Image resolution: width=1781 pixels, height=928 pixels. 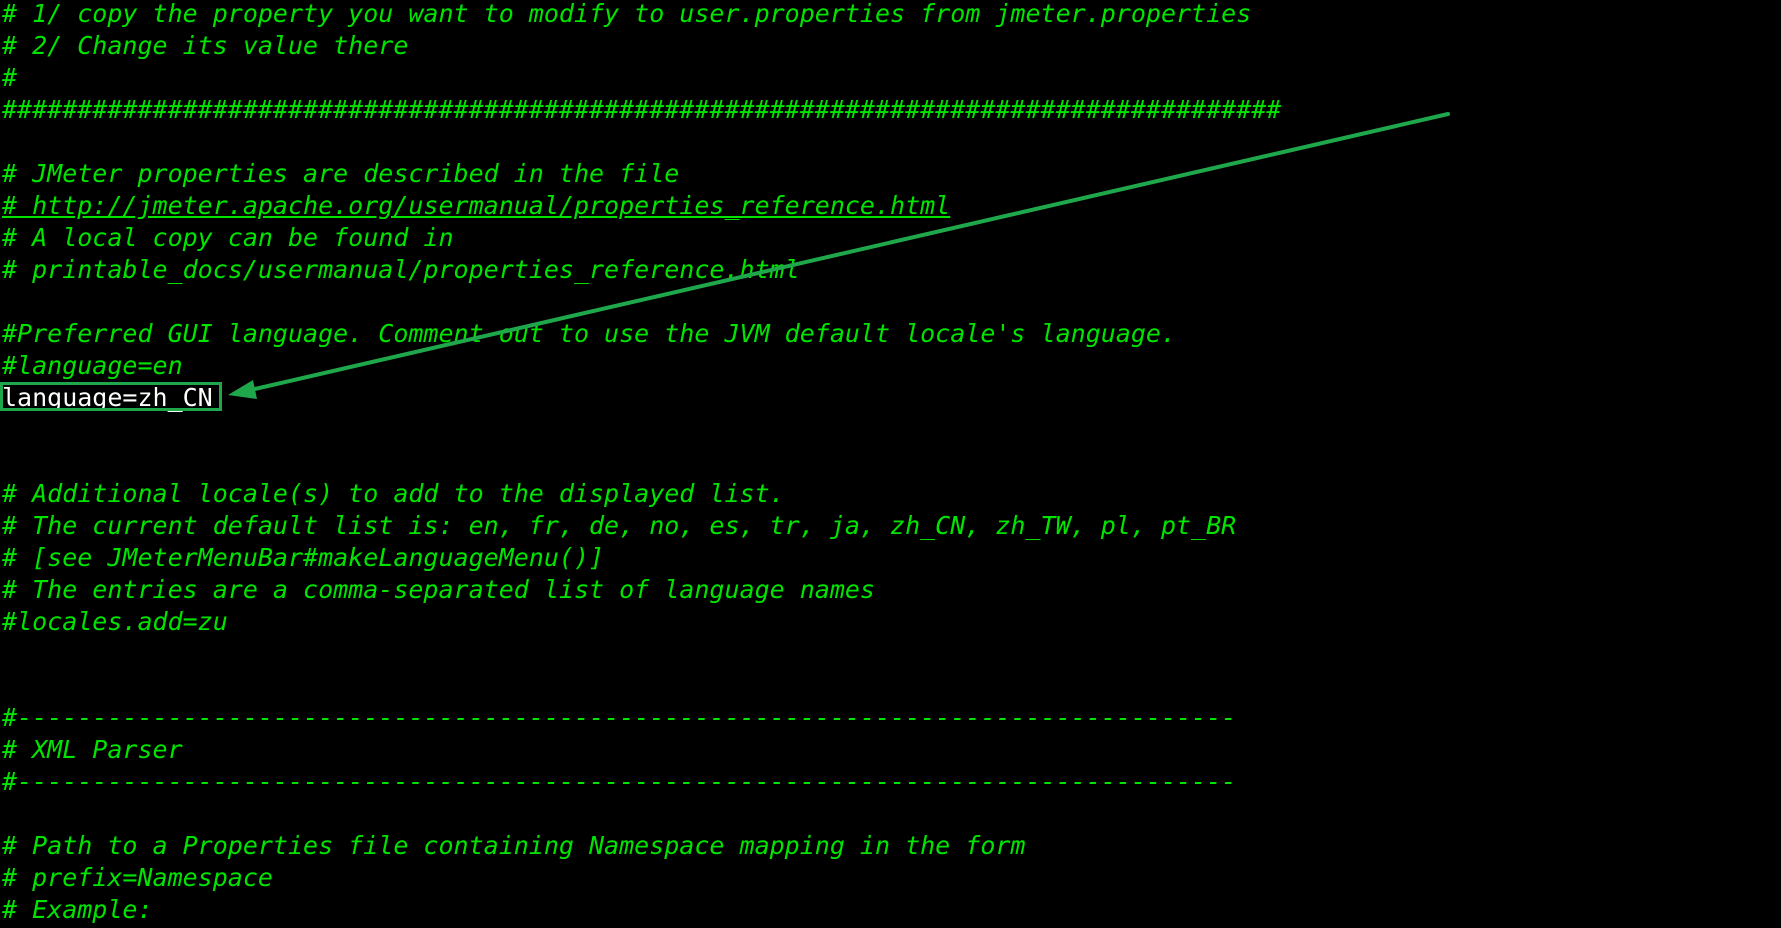 What do you see at coordinates (111, 396) in the screenshot?
I see `highlight-box` at bounding box center [111, 396].